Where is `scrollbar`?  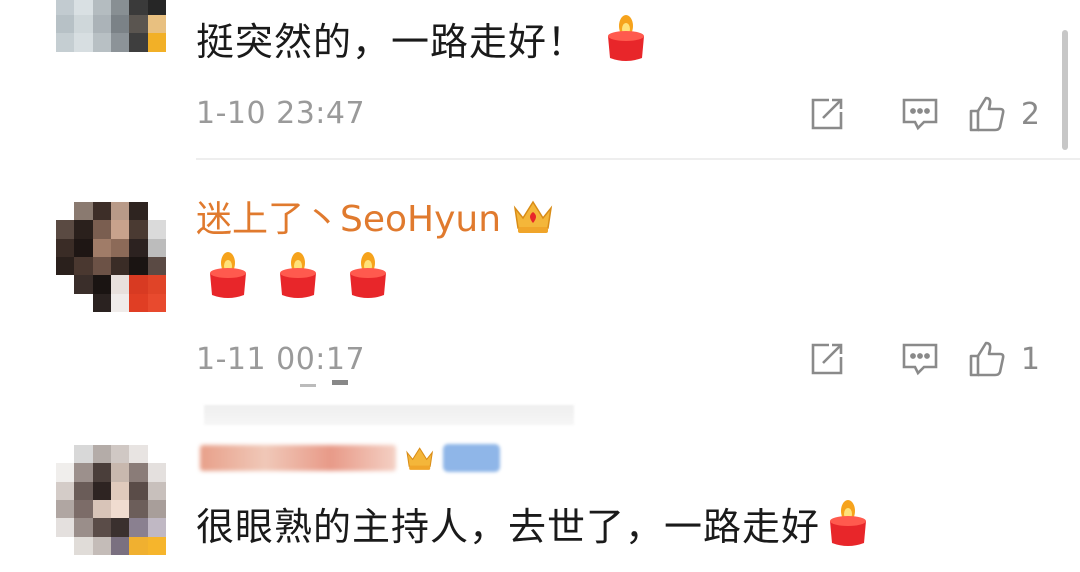
scrollbar is located at coordinates (1065, 90).